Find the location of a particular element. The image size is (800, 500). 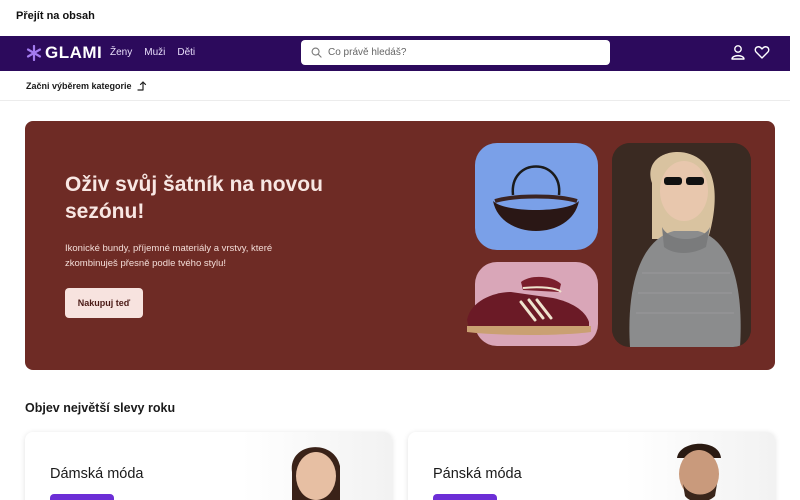

glami-logo: GLAMI is located at coordinates (64, 53).